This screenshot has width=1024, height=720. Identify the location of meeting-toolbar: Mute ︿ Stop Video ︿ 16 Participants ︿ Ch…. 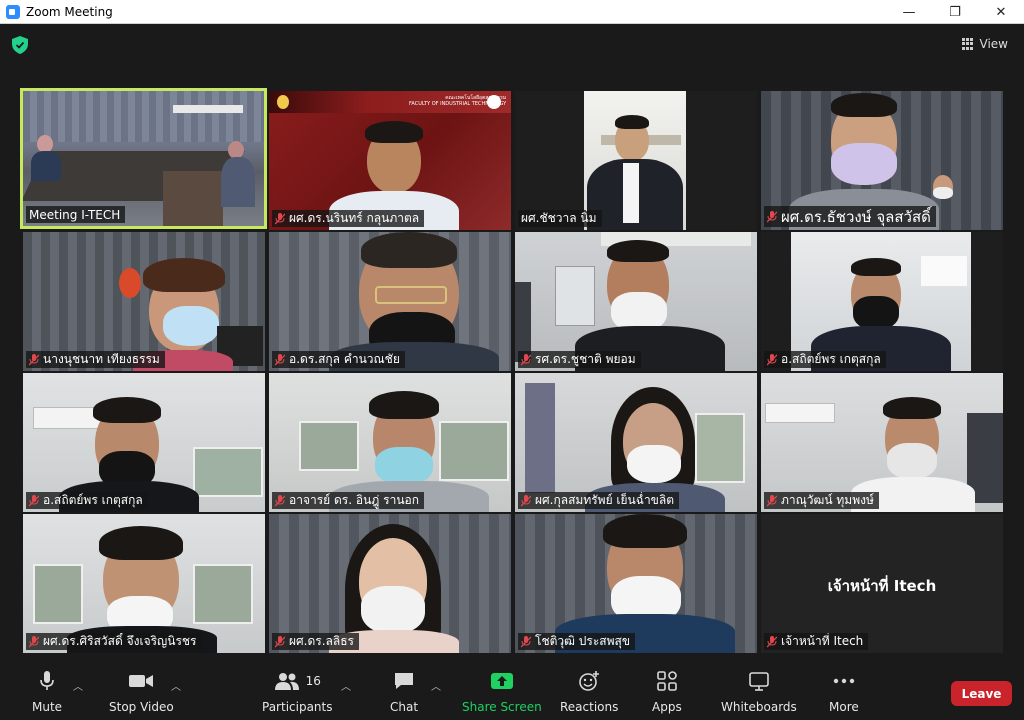
(512, 690).